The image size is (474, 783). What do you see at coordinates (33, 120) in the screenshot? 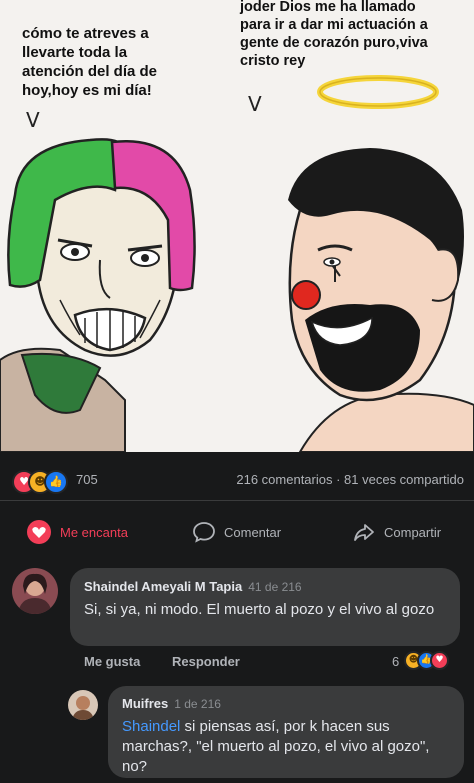
I see `left-arrow-mark: V` at bounding box center [33, 120].